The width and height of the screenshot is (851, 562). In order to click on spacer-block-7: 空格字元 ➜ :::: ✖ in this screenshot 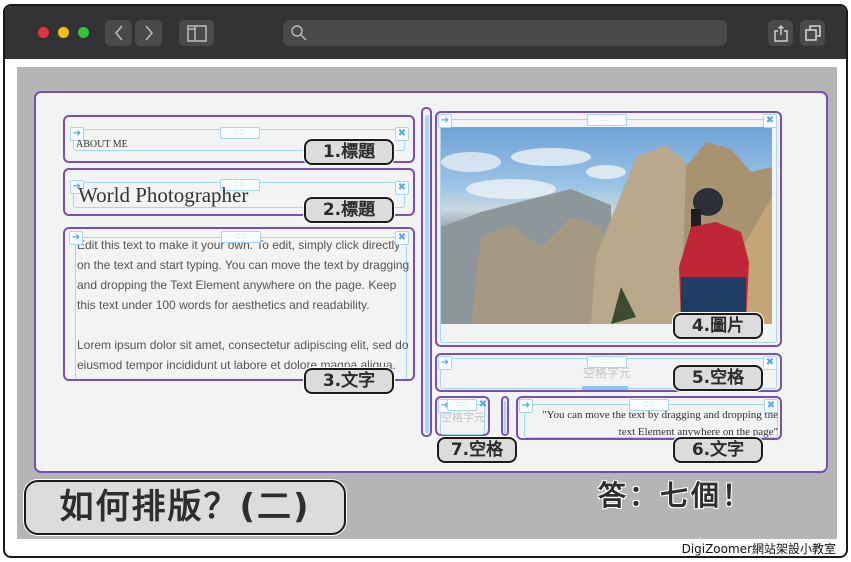, I will do `click(462, 416)`.